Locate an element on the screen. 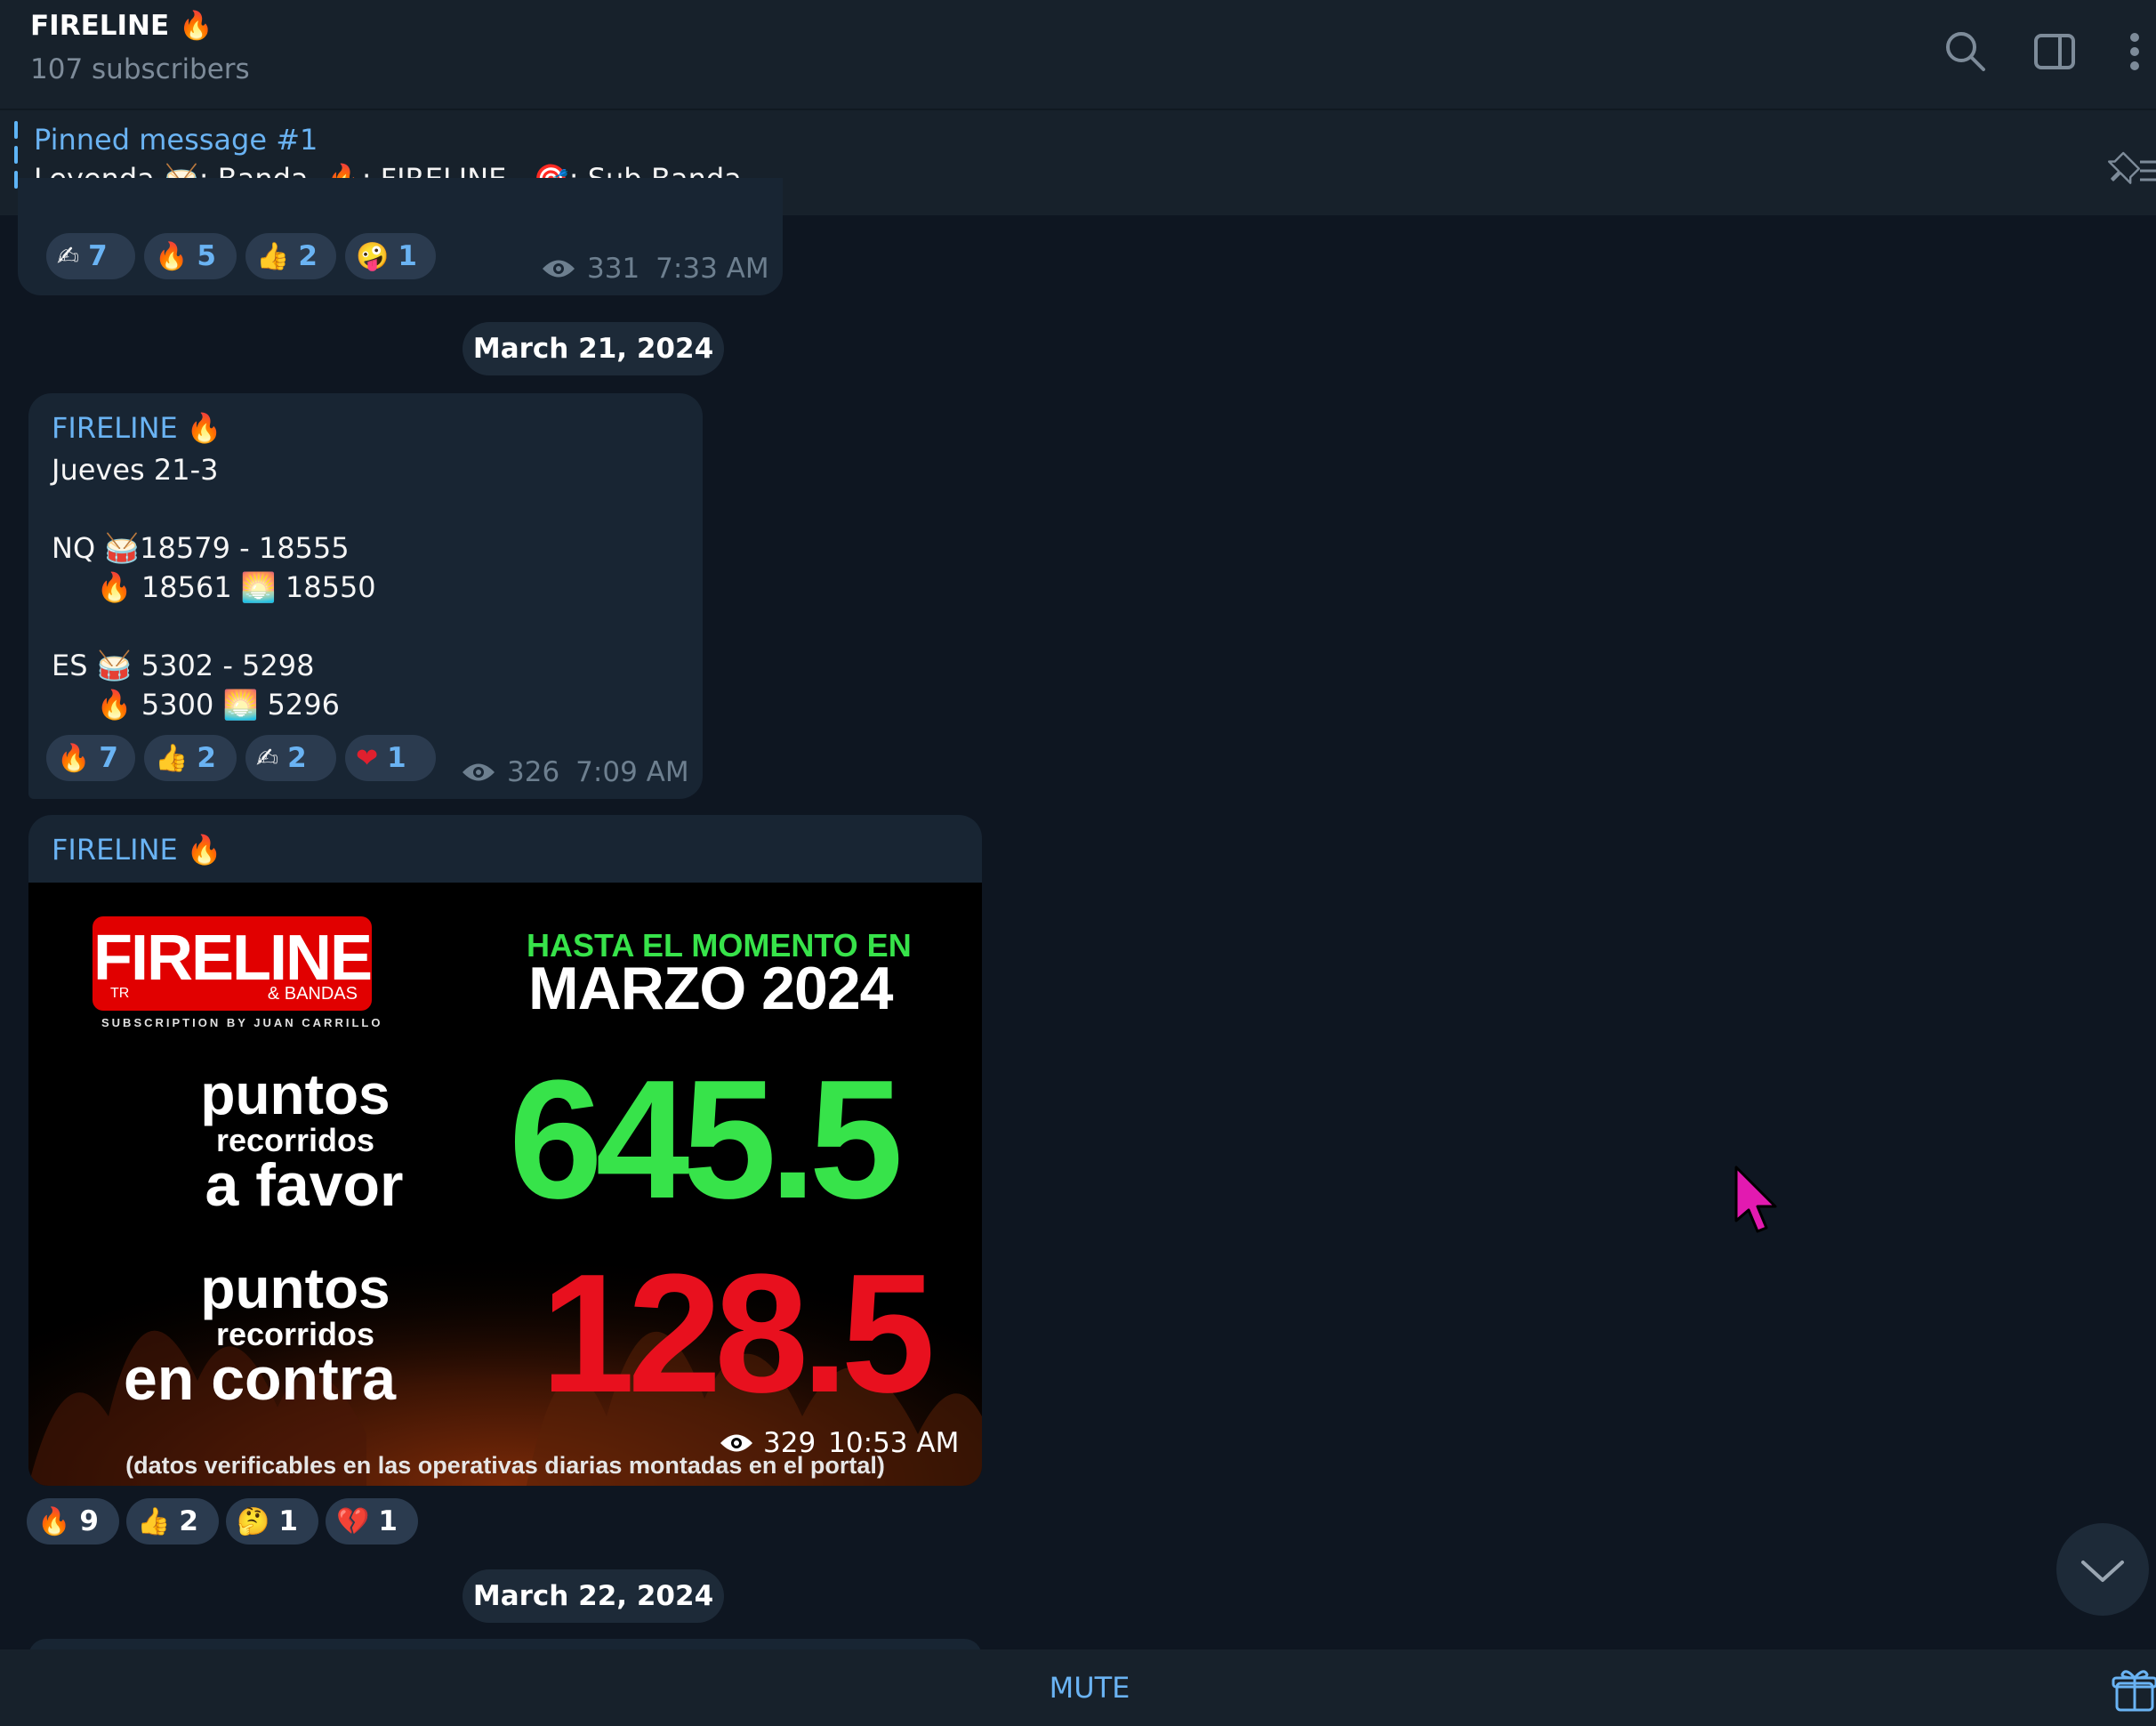 The image size is (2156, 1726). message-line: 🔥 18561 🌅 18550 is located at coordinates (214, 587).